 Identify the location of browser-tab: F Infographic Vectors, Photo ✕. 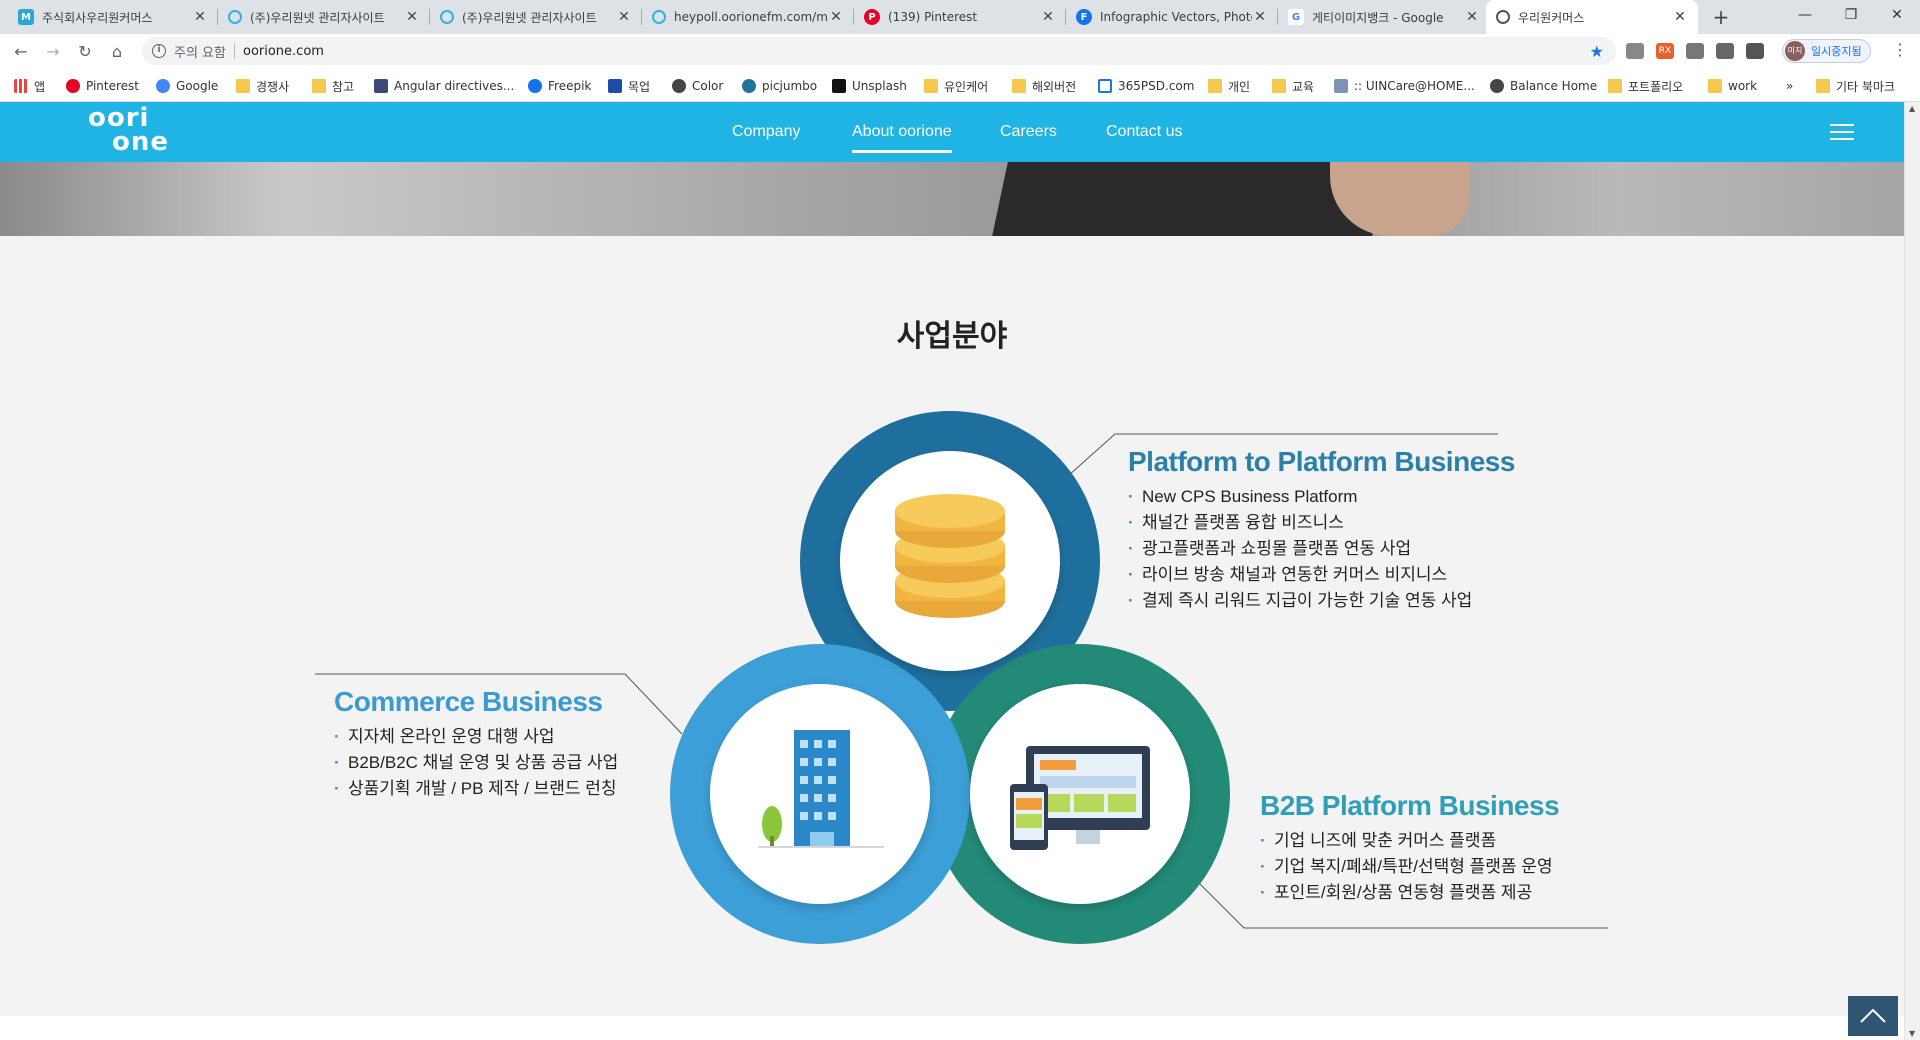
(1172, 17).